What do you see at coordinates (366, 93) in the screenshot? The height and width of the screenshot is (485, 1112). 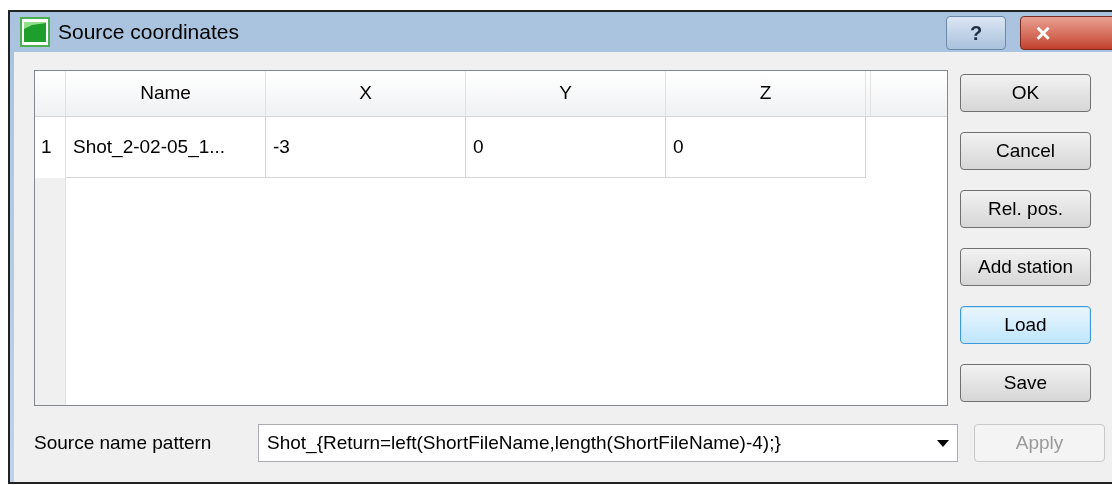 I see `column-header: X` at bounding box center [366, 93].